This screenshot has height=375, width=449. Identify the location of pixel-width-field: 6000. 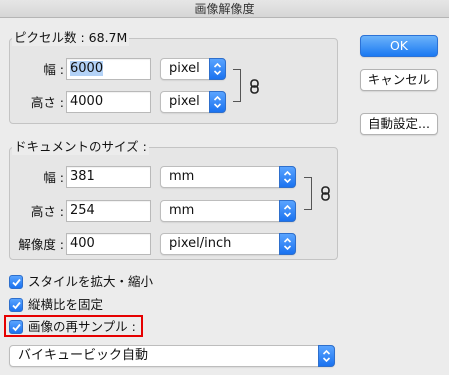
(108, 69).